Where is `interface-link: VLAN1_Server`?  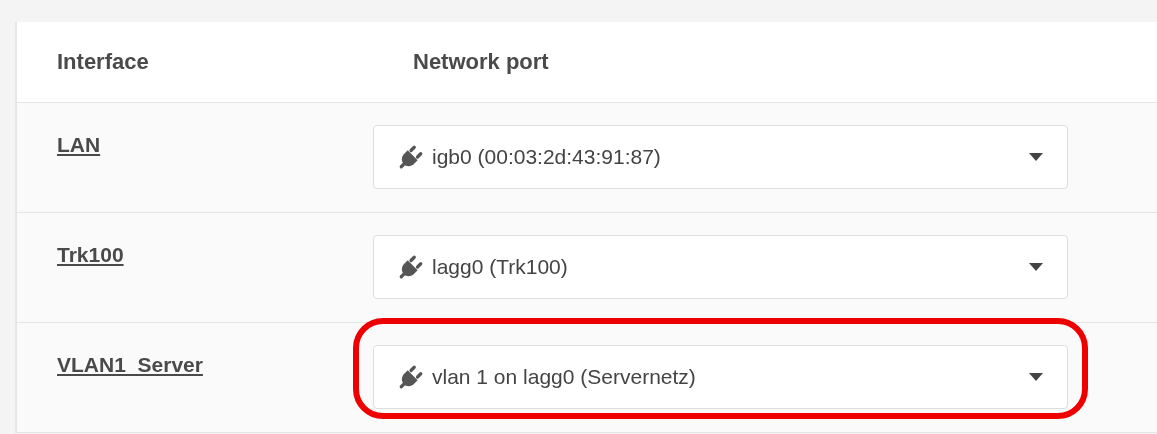 interface-link: VLAN1_Server is located at coordinates (130, 364).